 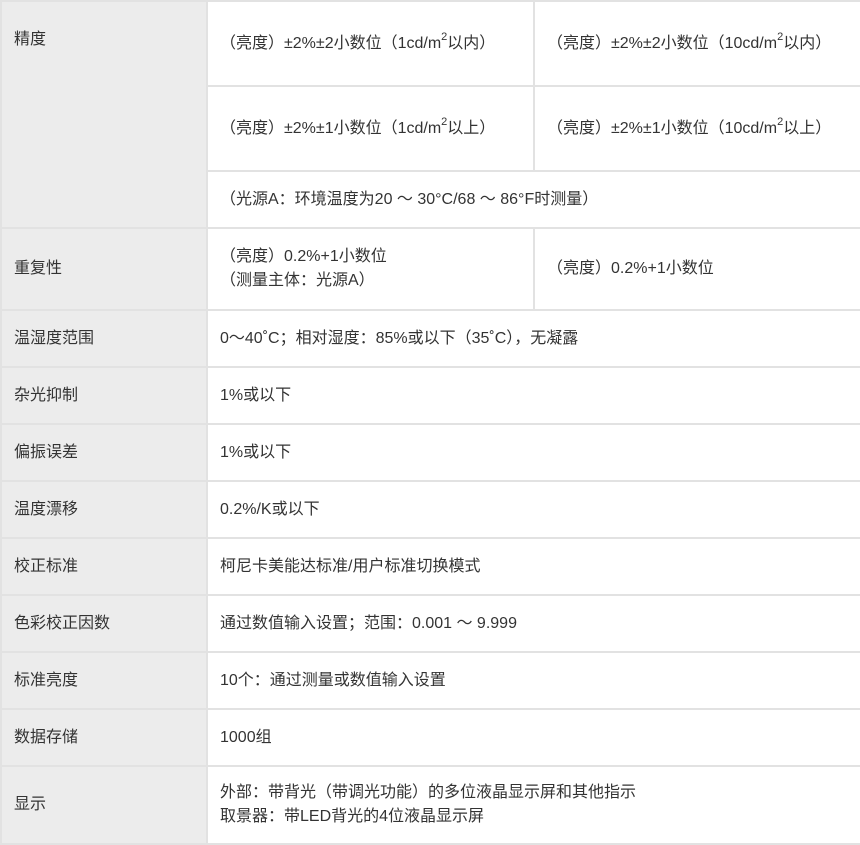 I want to click on precision-text-1b: （亮度）±2%±2小数位（10cd/m, so click(x=662, y=43).